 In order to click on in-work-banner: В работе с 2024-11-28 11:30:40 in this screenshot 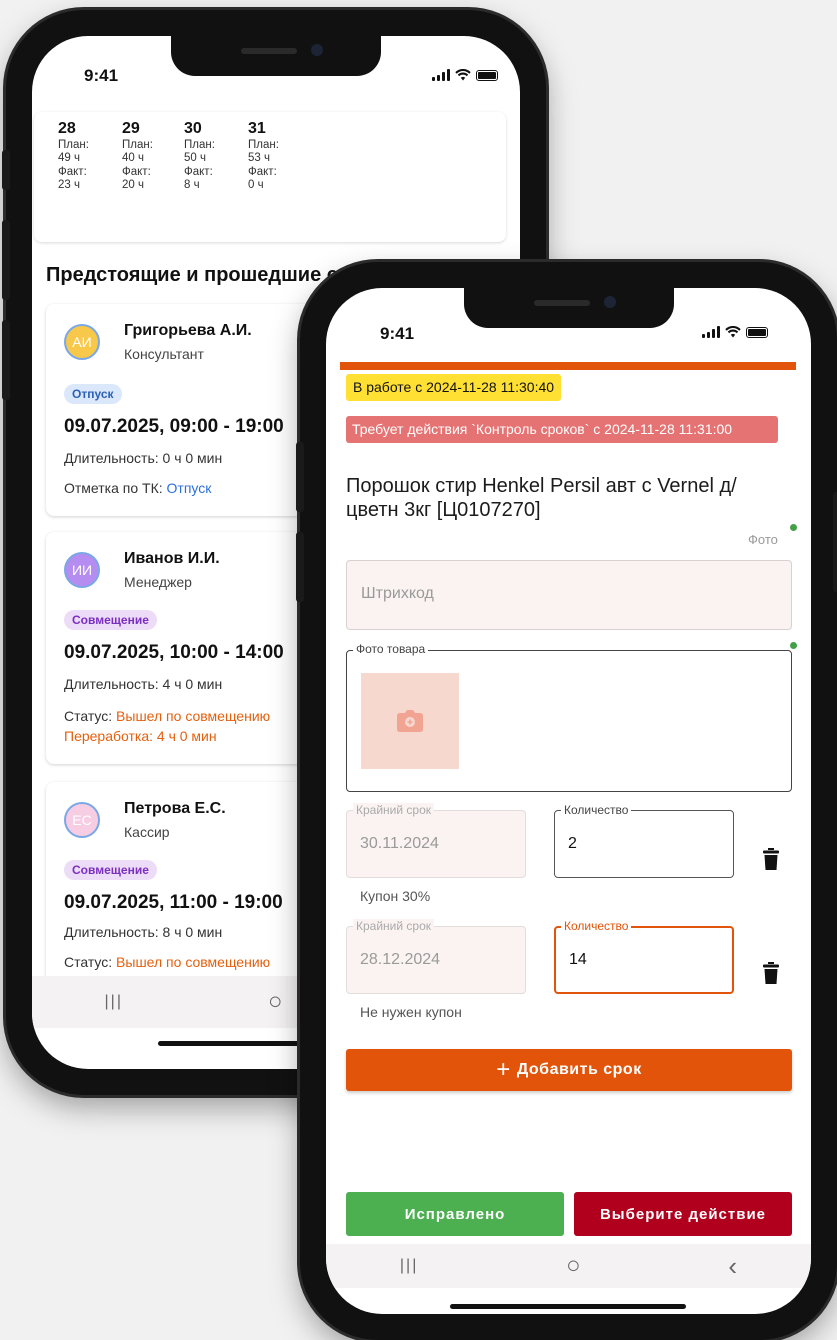, I will do `click(454, 387)`.